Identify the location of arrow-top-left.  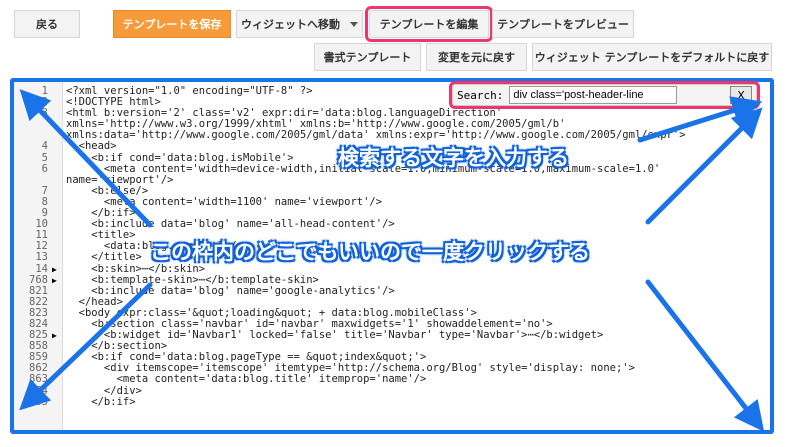
(86, 158).